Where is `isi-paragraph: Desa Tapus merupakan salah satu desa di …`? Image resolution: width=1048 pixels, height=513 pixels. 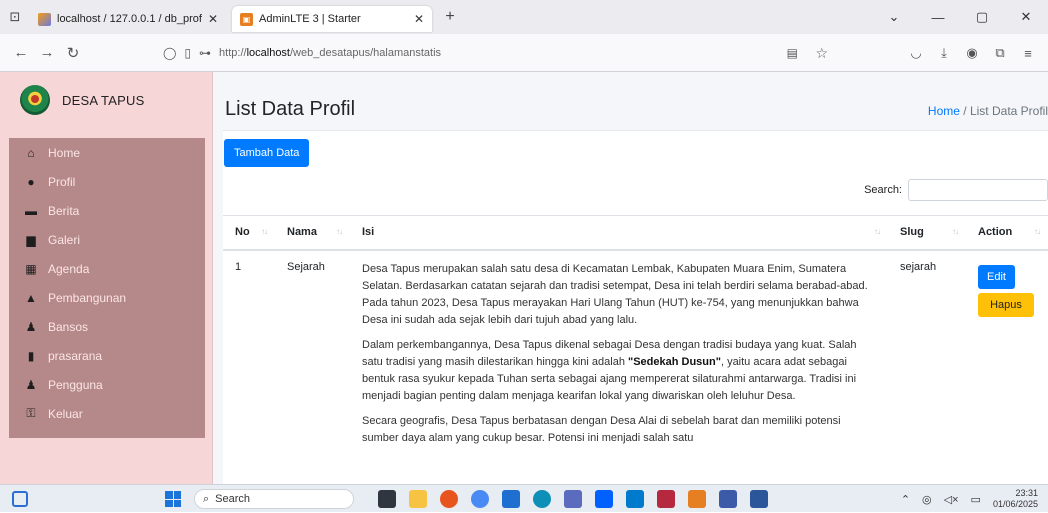
isi-paragraph: Desa Tapus merupakan salah satu desa di … is located at coordinates (615, 294).